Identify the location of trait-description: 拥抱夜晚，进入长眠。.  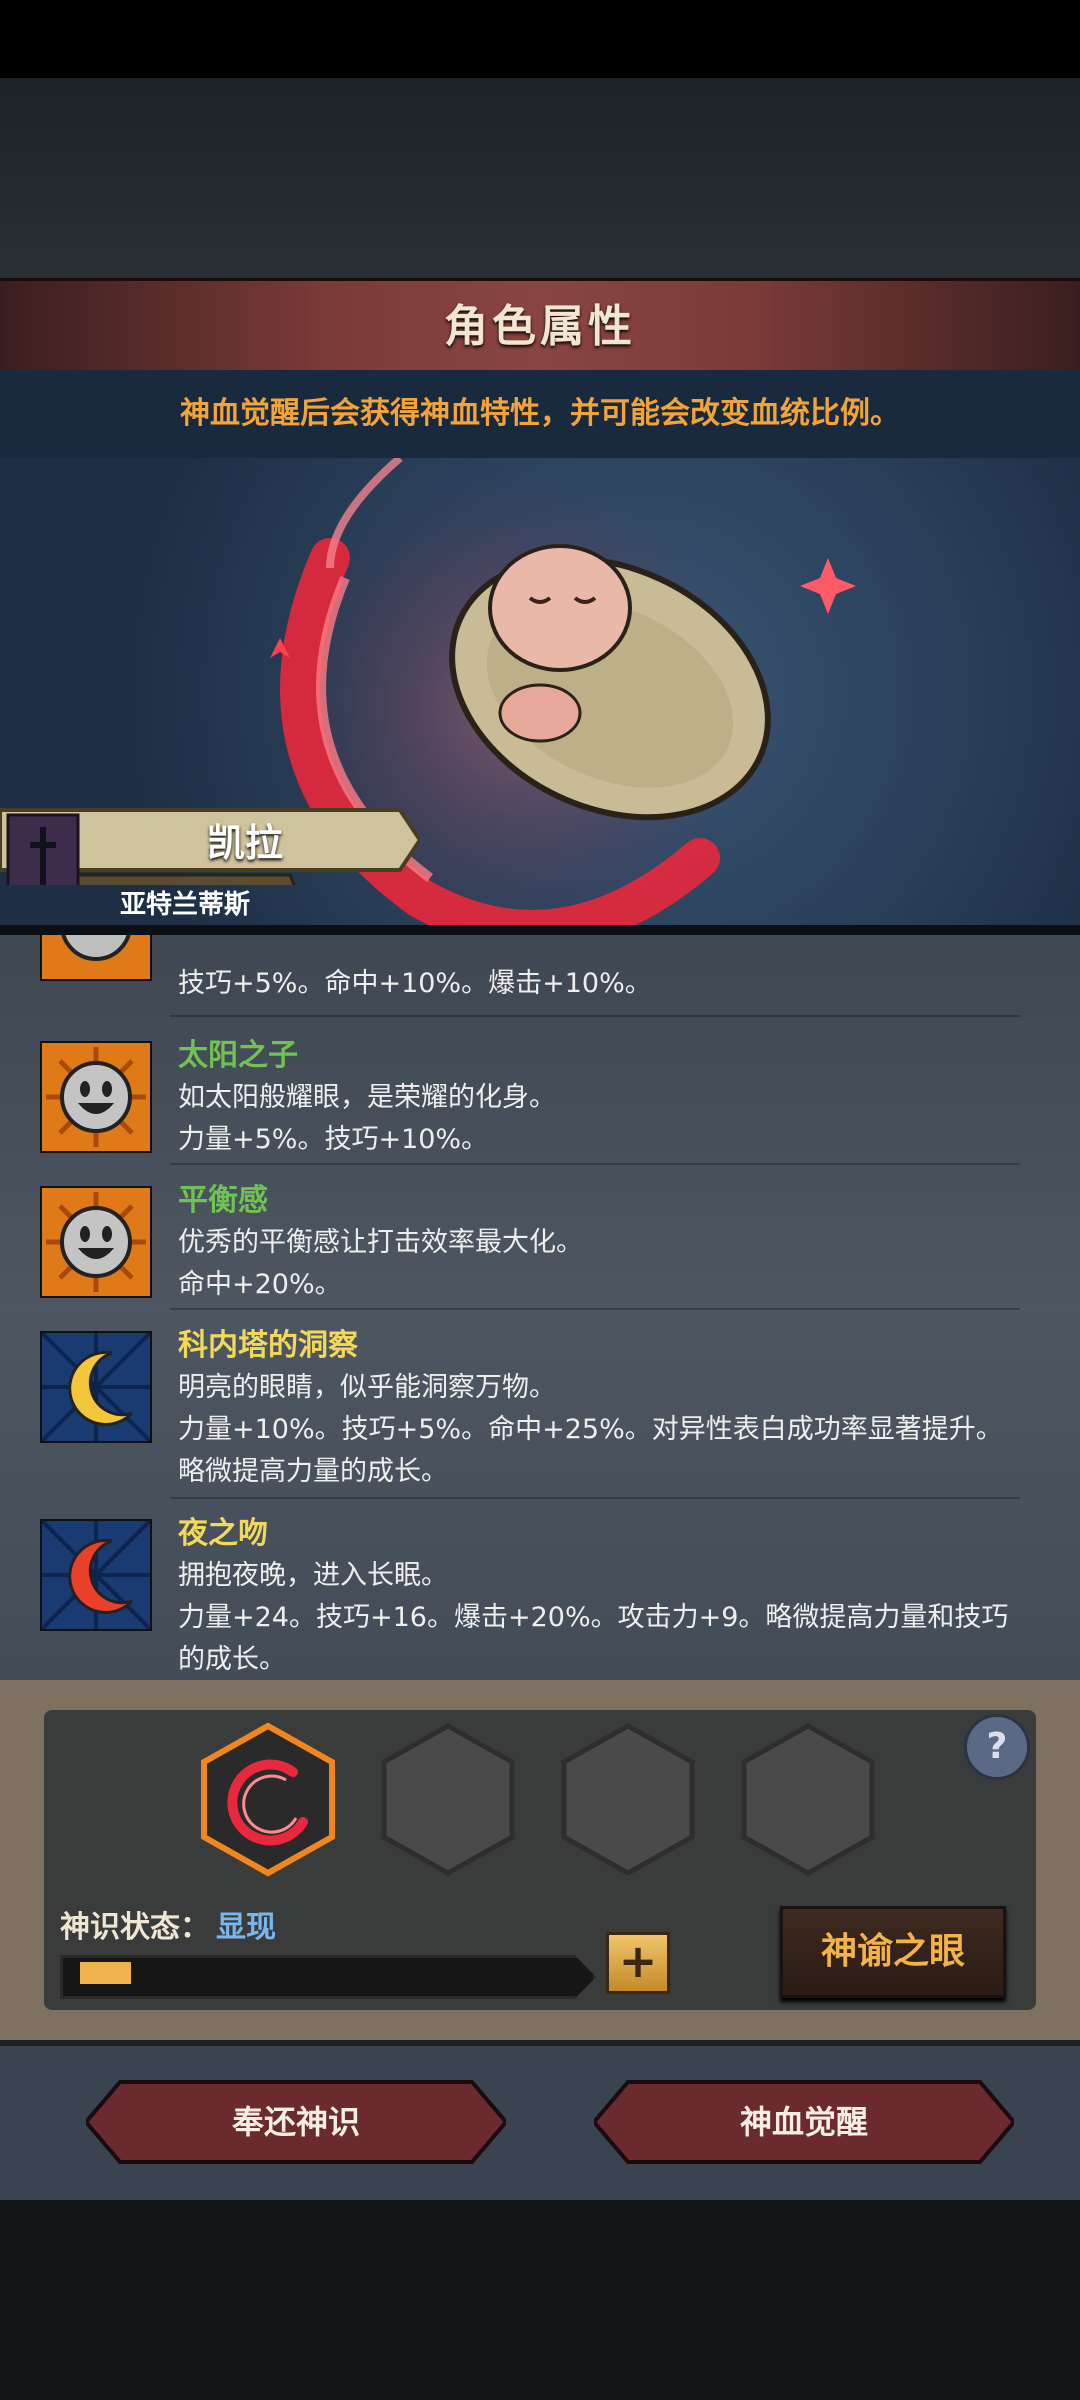
(313, 1575).